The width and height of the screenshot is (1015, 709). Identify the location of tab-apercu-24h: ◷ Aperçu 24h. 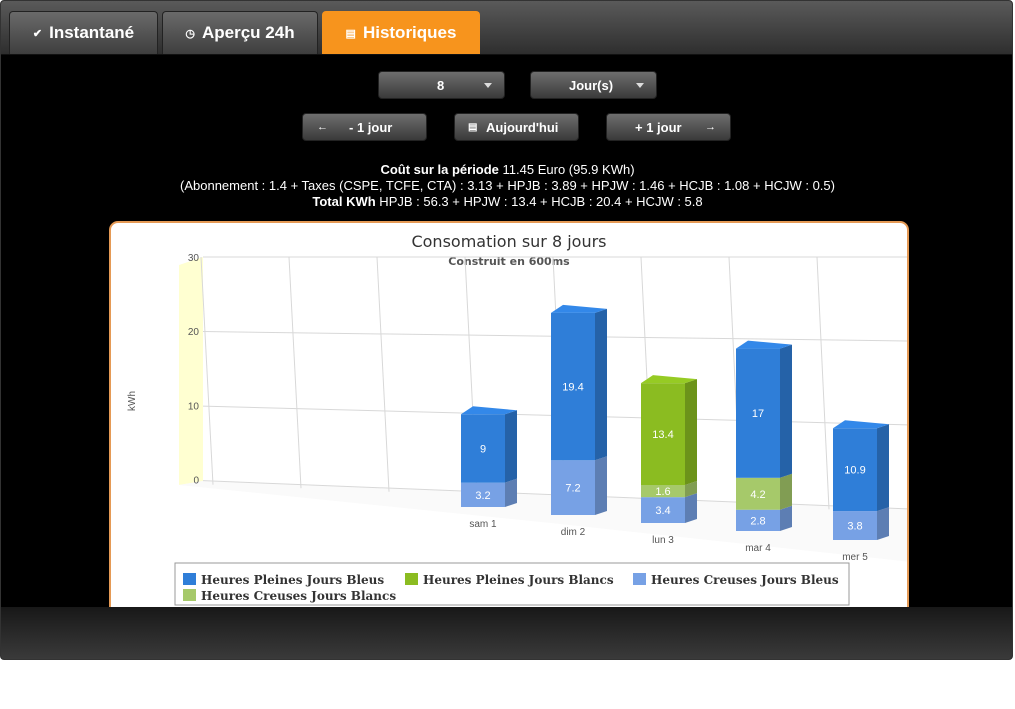
(240, 32).